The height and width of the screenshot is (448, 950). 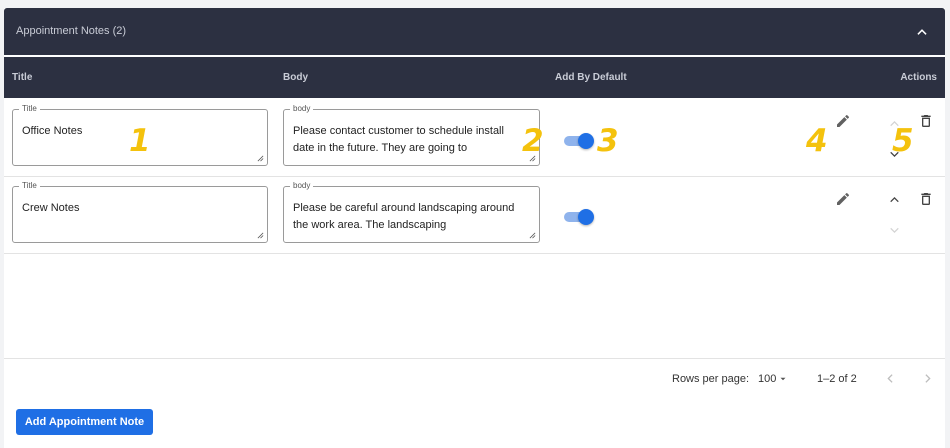 I want to click on previous-page-button, so click(x=890, y=378).